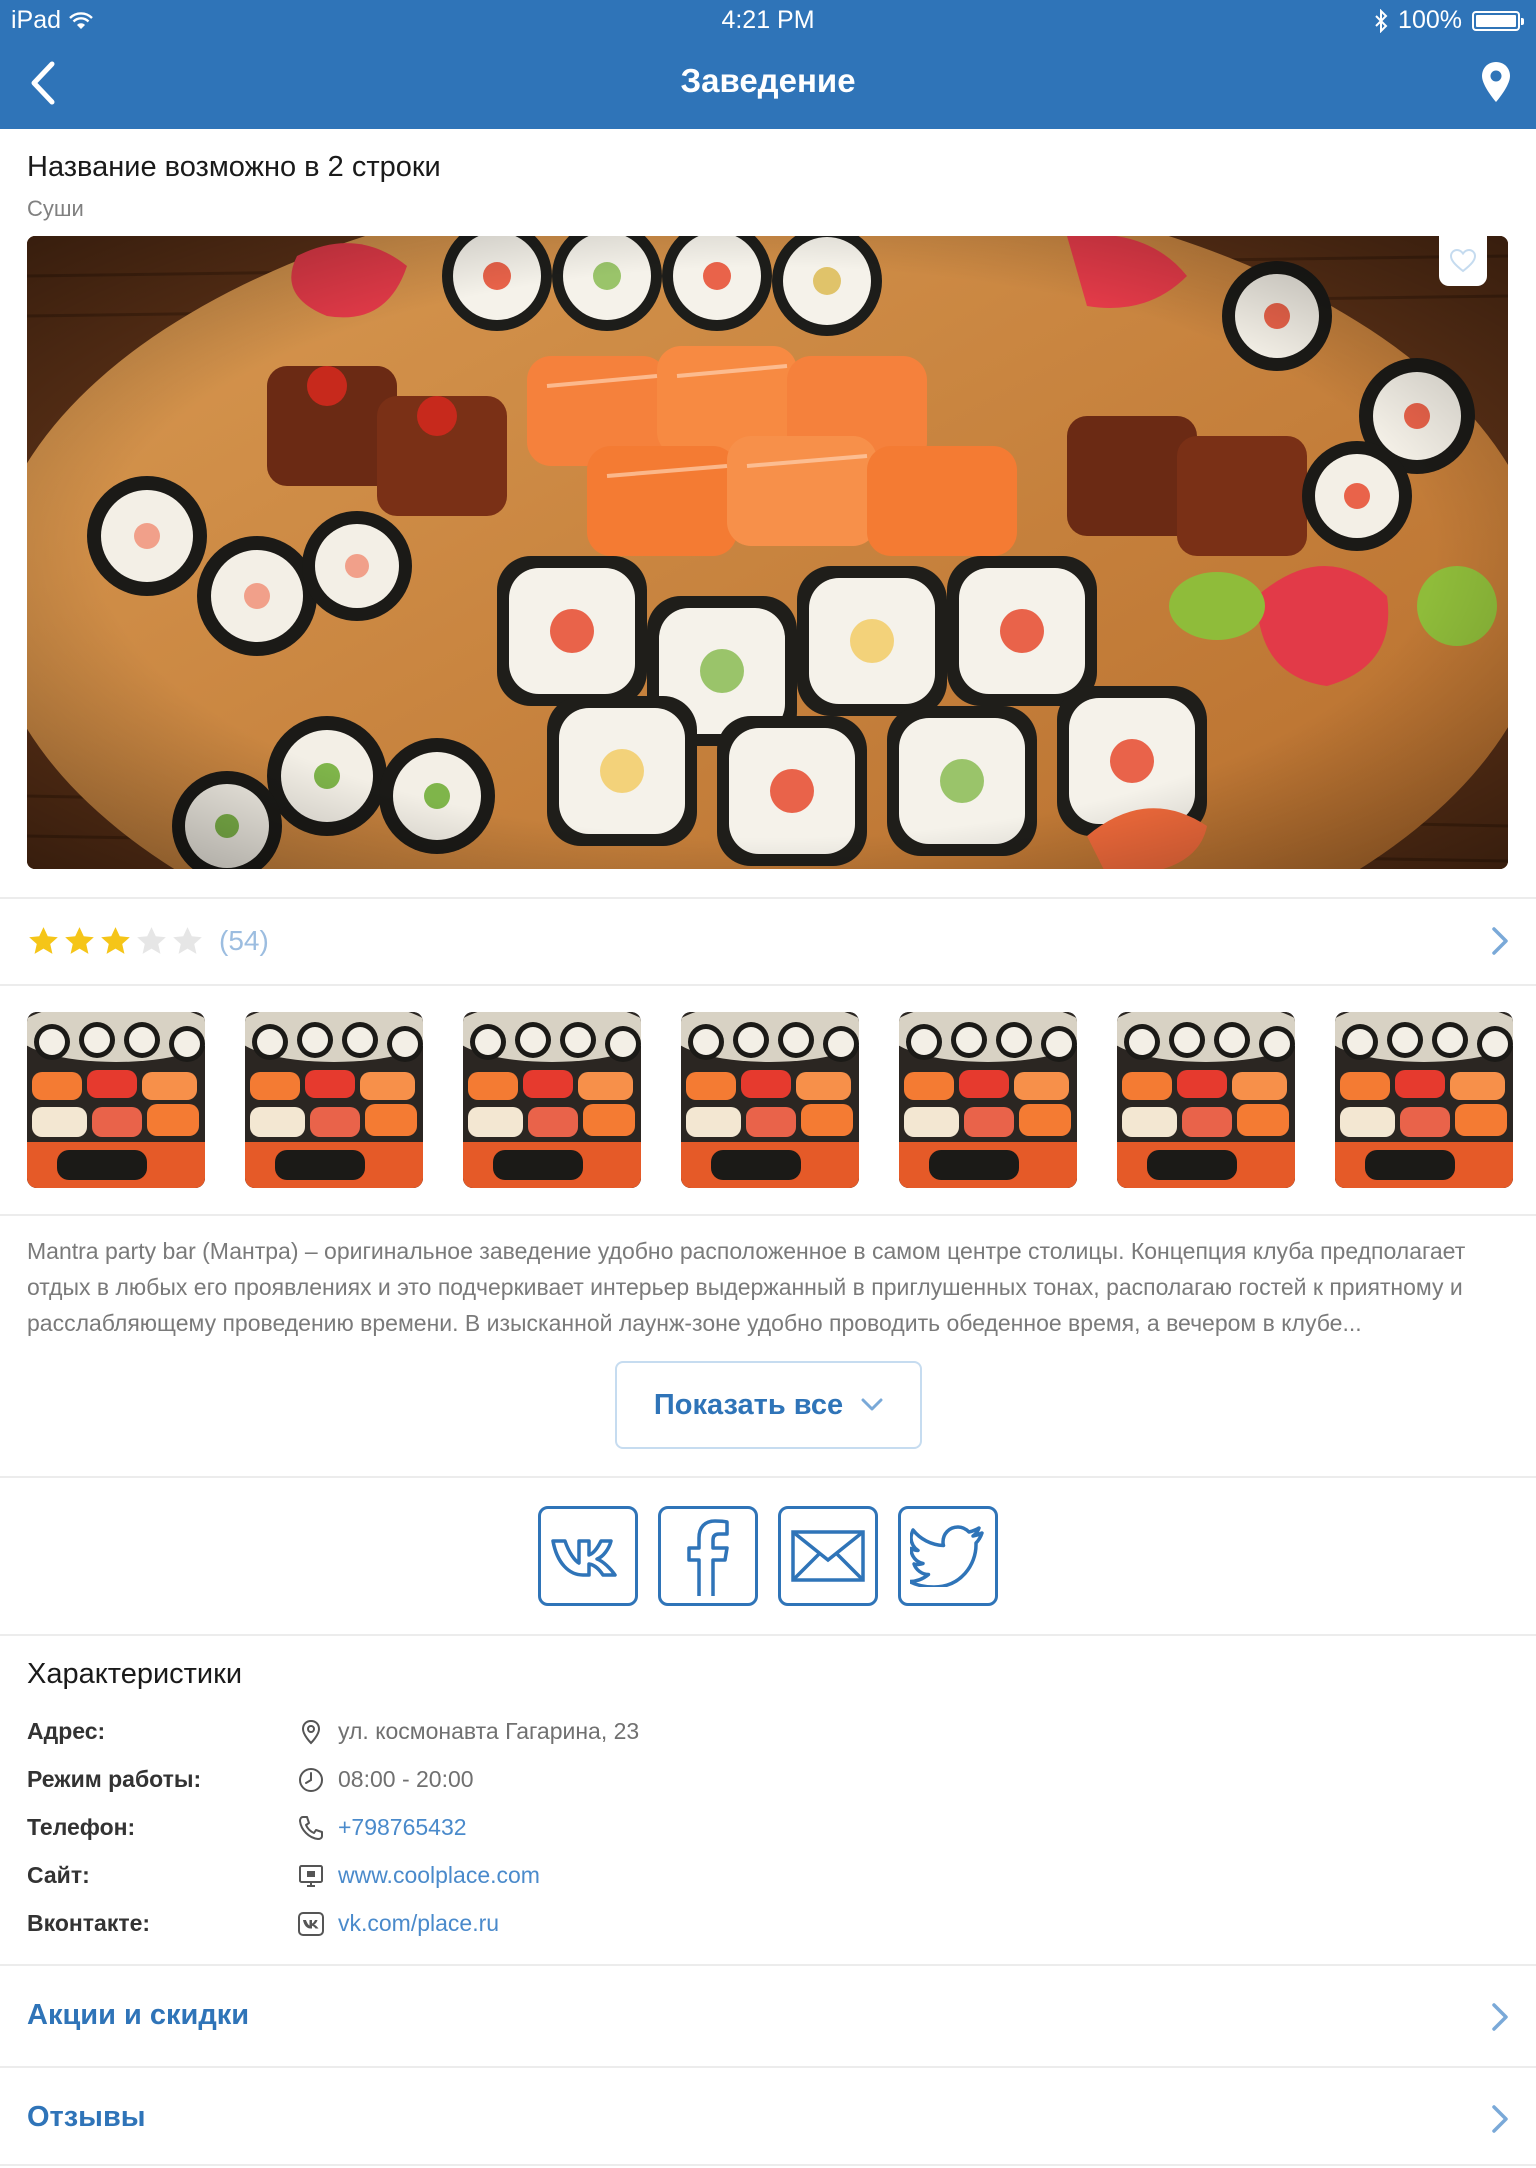 Image resolution: width=1536 pixels, height=2168 pixels. What do you see at coordinates (138, 2015) in the screenshot?
I see `promotions-label: Акции и скидки` at bounding box center [138, 2015].